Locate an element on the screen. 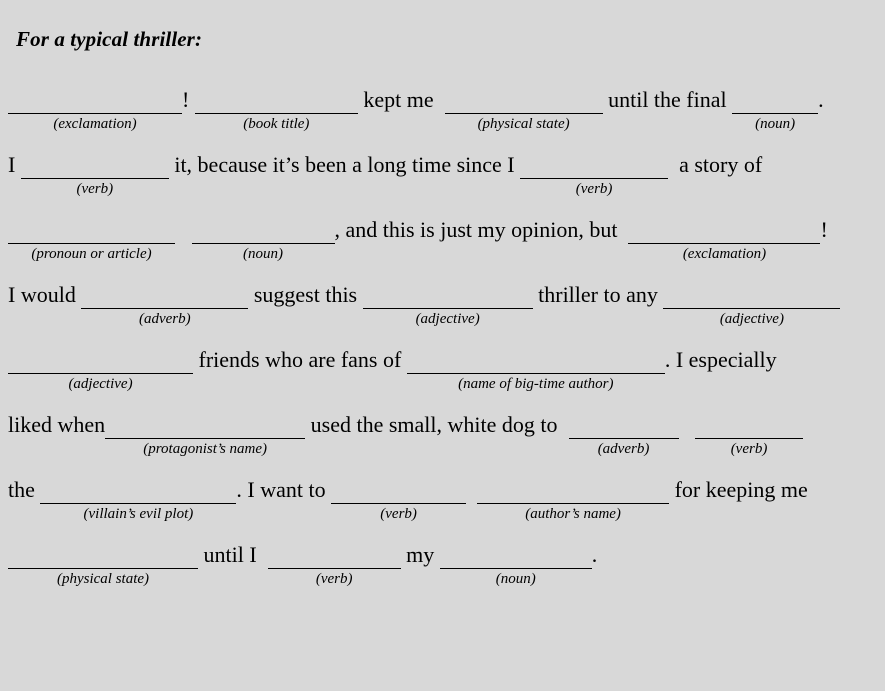  story-text: kept me is located at coordinates (401, 99).